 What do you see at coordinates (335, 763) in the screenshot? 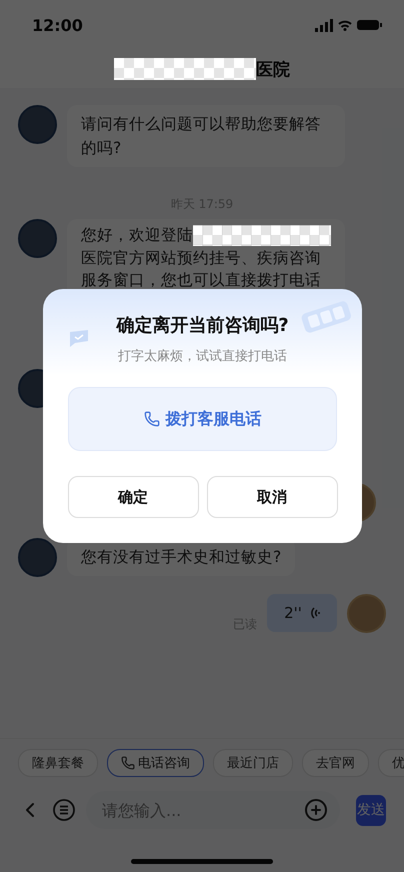
I see `quick-reply-chip: 去官网` at bounding box center [335, 763].